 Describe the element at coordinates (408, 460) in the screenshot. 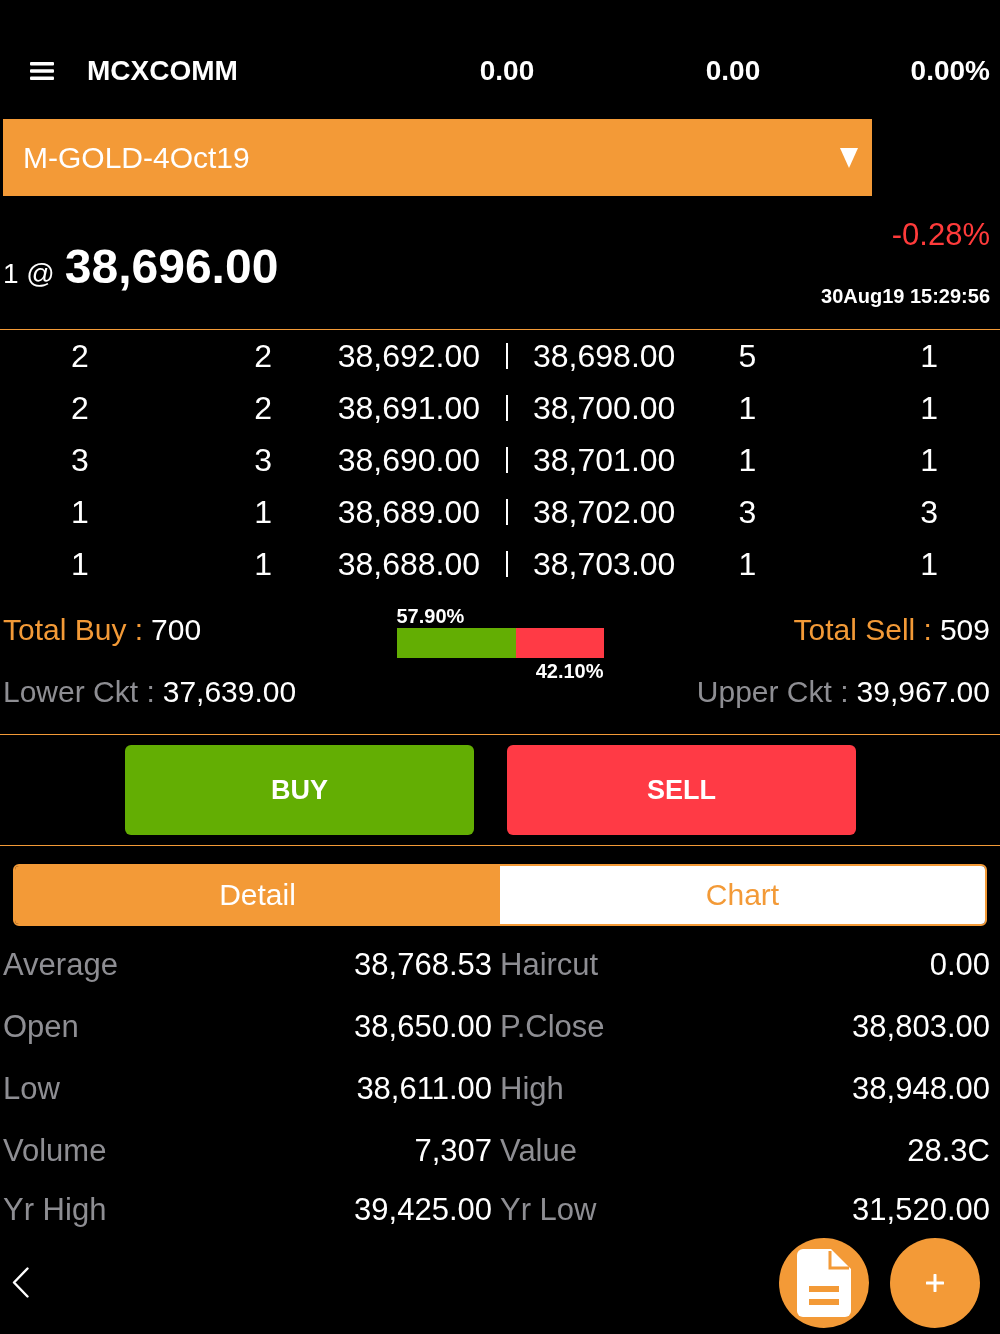

I see `bid-price: 38,690.00` at that location.